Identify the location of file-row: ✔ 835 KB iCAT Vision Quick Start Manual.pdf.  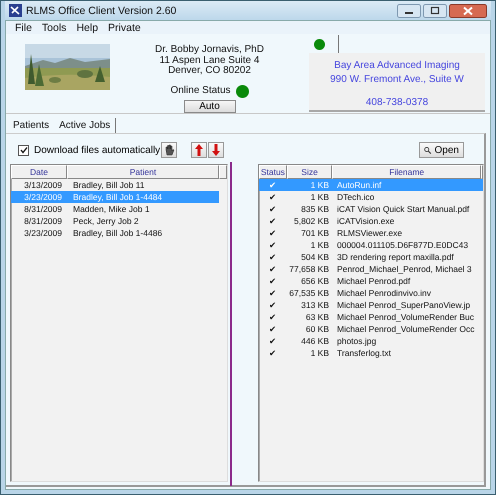
(371, 209).